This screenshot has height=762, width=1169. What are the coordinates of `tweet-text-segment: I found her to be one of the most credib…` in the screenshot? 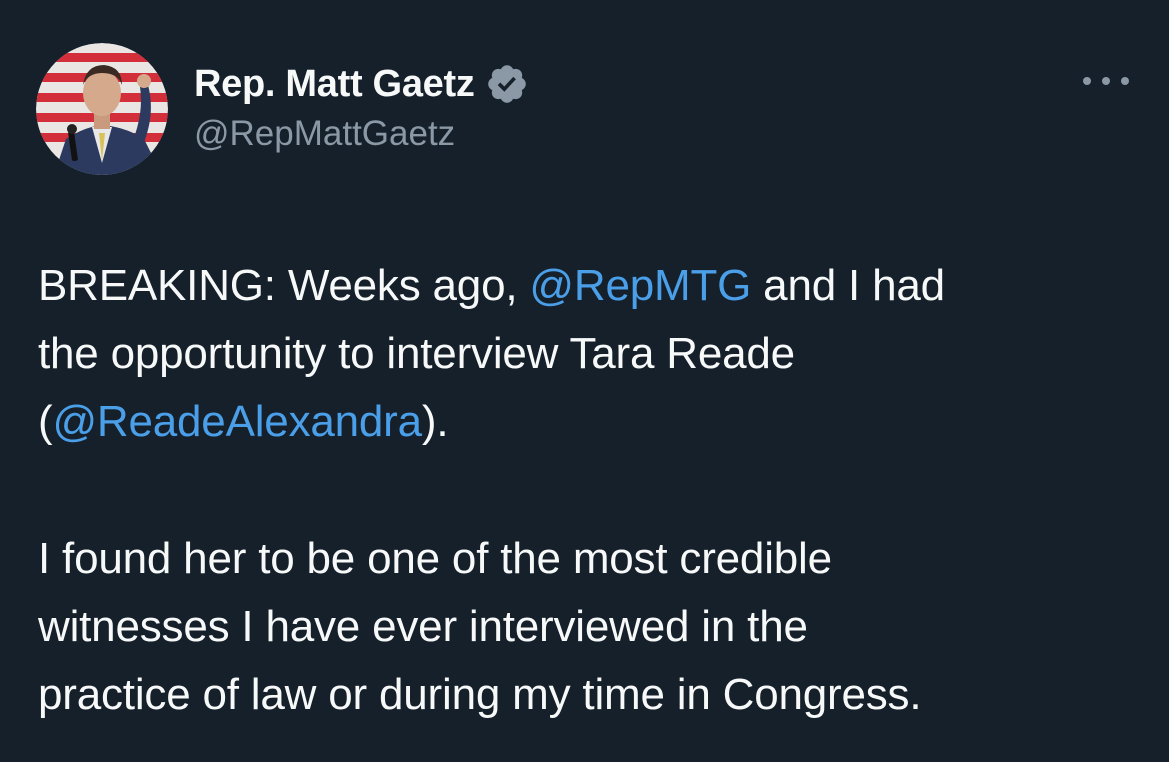 It's located at (435, 558).